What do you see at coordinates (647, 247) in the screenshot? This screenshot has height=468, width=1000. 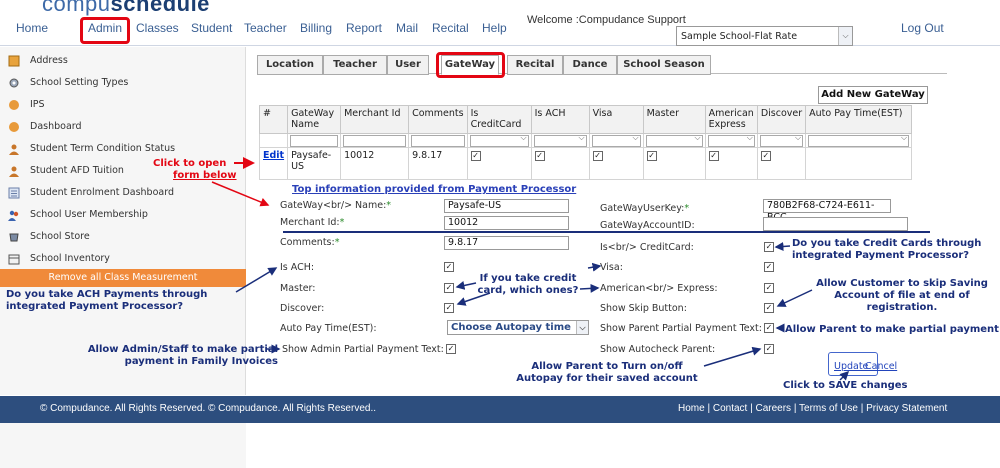 I see `is-creditcard-label: Is<br/> CreditCard:` at bounding box center [647, 247].